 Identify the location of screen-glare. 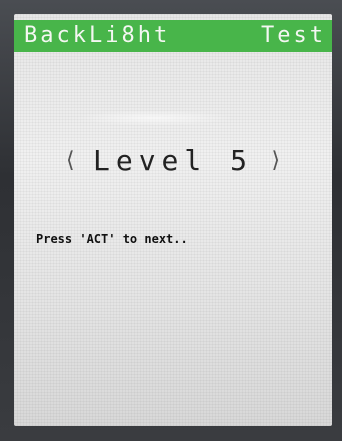
(154, 118).